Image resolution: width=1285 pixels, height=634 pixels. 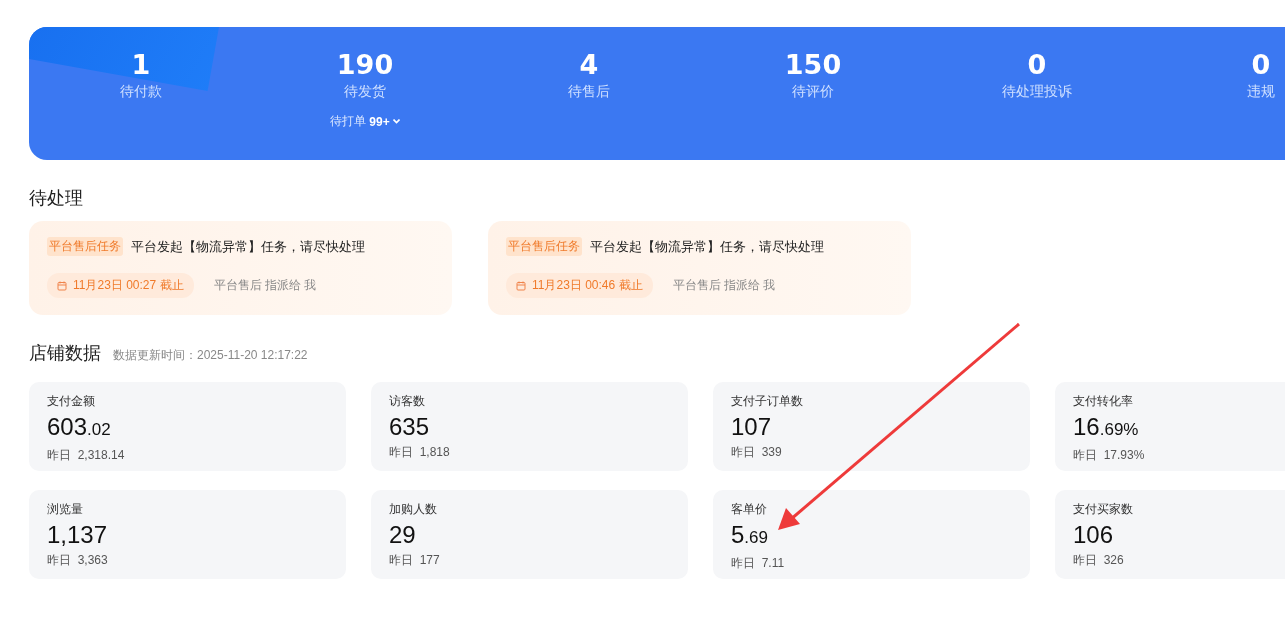 What do you see at coordinates (365, 92) in the screenshot?
I see `summary-label: 待发货` at bounding box center [365, 92].